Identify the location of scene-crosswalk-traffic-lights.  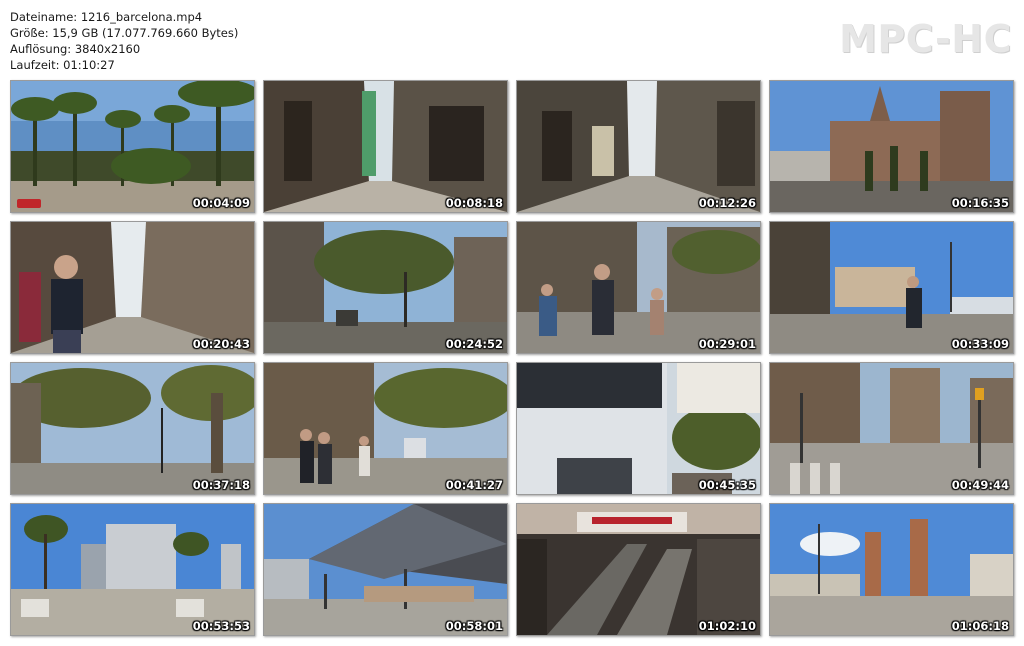
(891, 428).